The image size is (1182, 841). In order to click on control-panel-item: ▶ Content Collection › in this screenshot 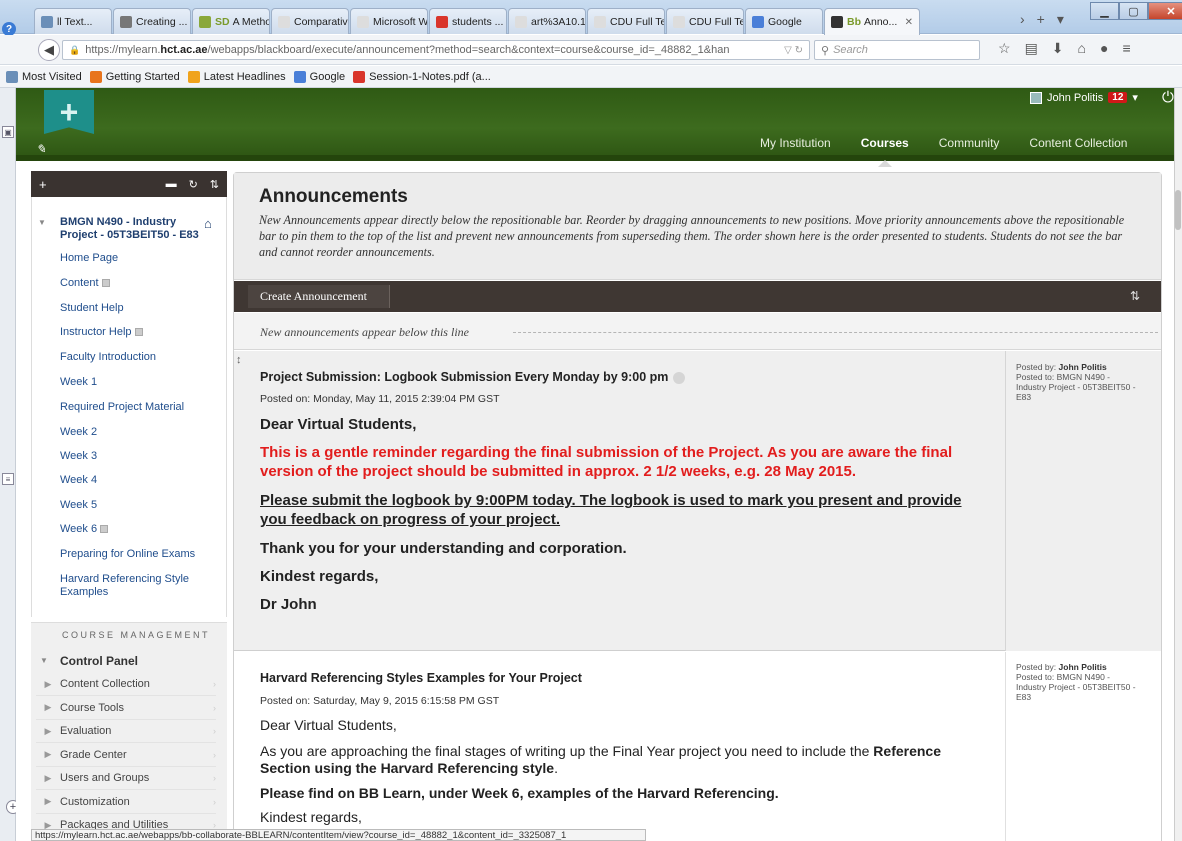, I will do `click(126, 684)`.